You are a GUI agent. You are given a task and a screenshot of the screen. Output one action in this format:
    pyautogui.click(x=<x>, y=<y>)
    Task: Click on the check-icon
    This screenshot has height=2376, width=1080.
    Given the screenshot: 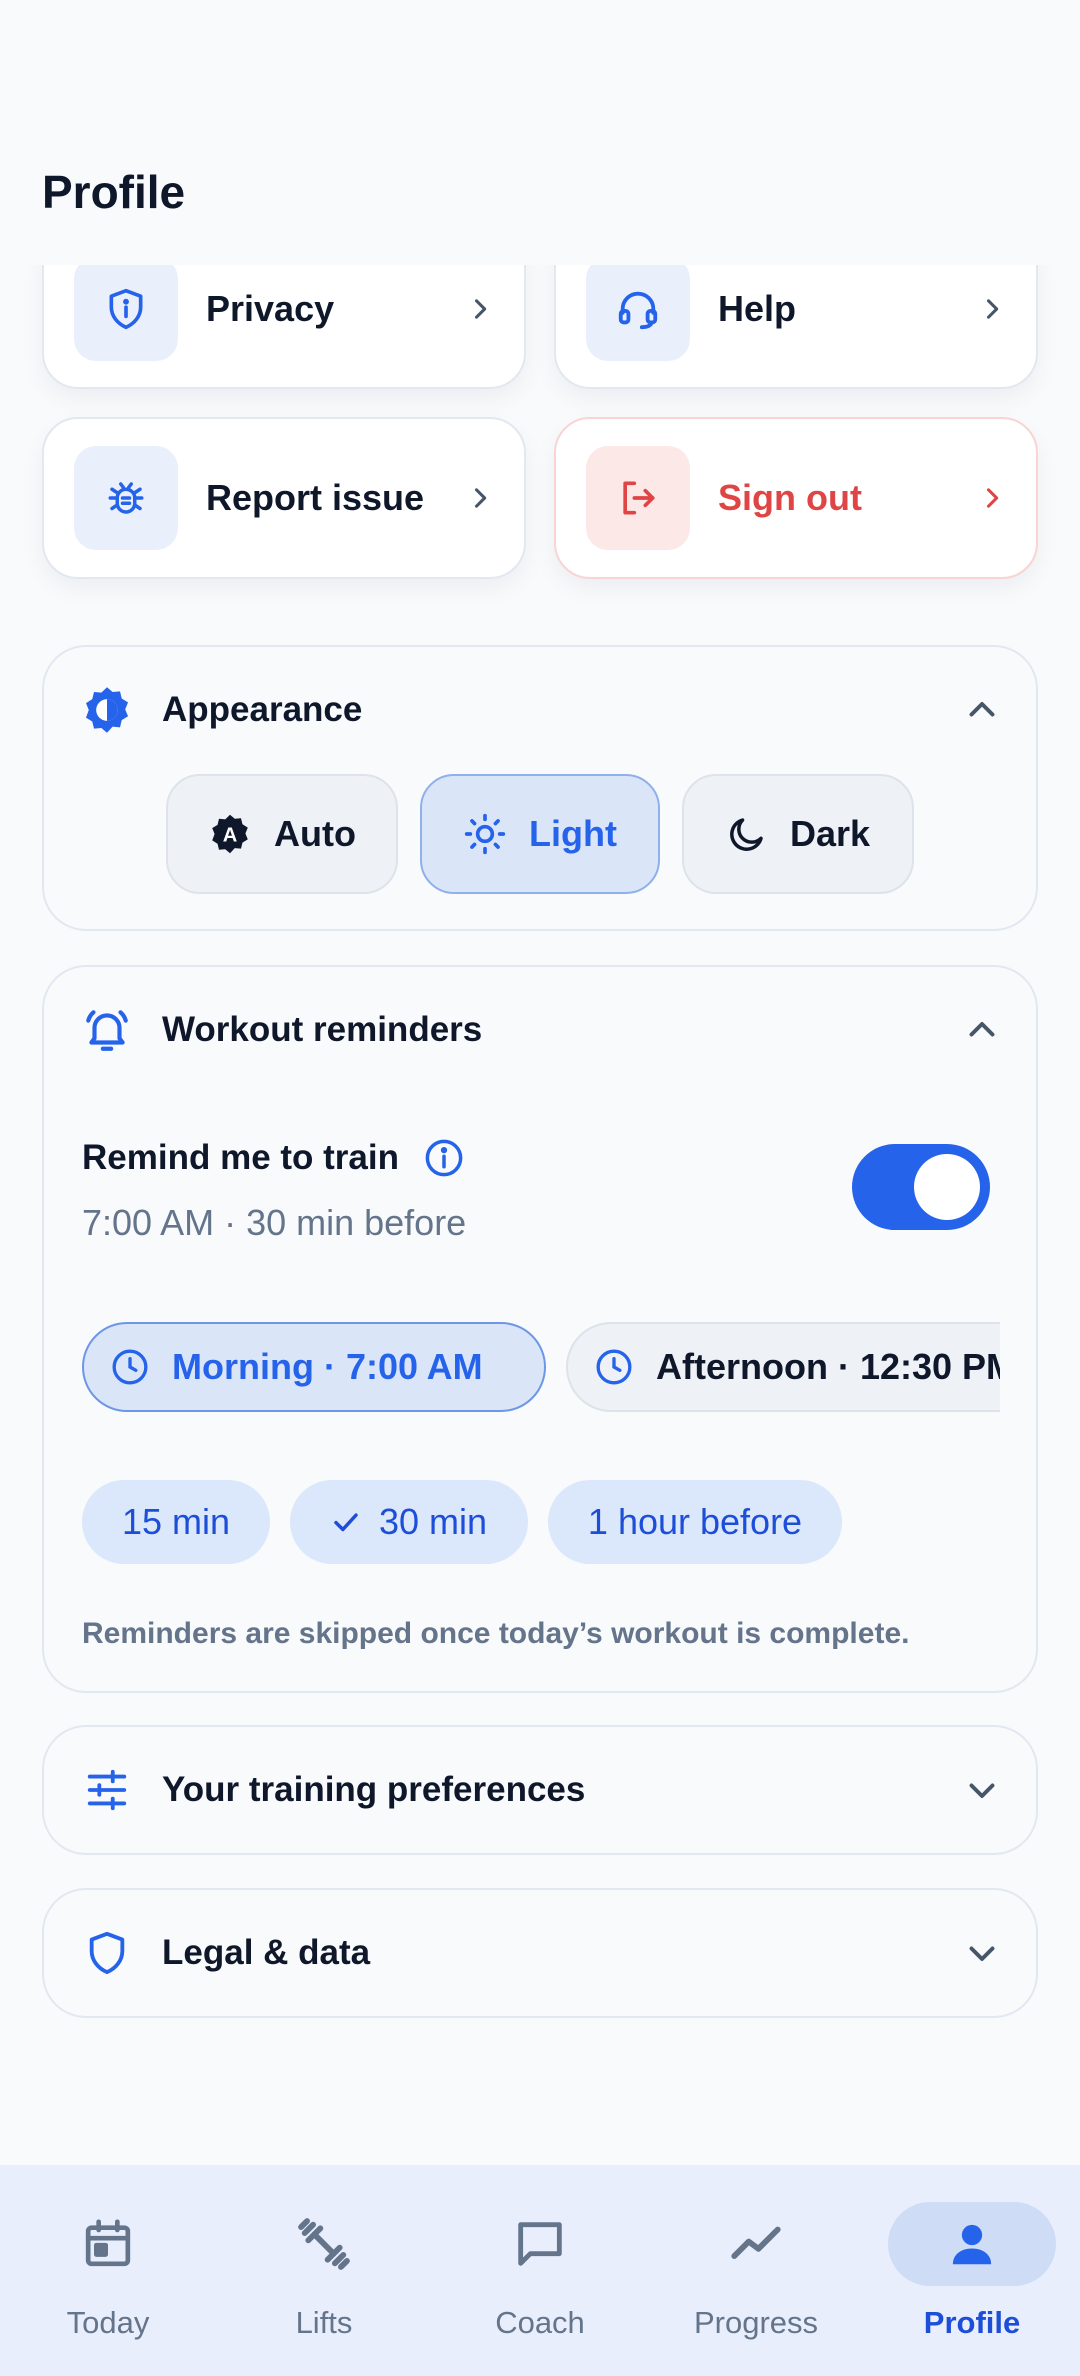 What is the action you would take?
    pyautogui.click(x=346, y=1522)
    